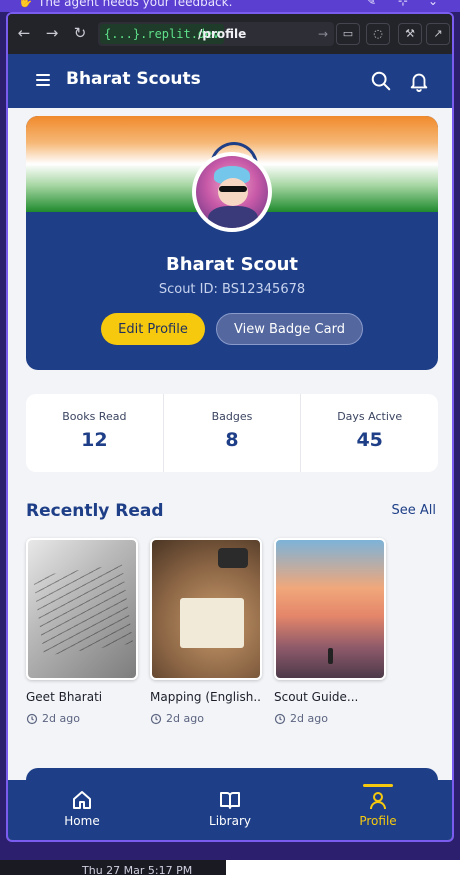 The height and width of the screenshot is (875, 460). I want to click on nav-item-profile: Profile, so click(378, 810).